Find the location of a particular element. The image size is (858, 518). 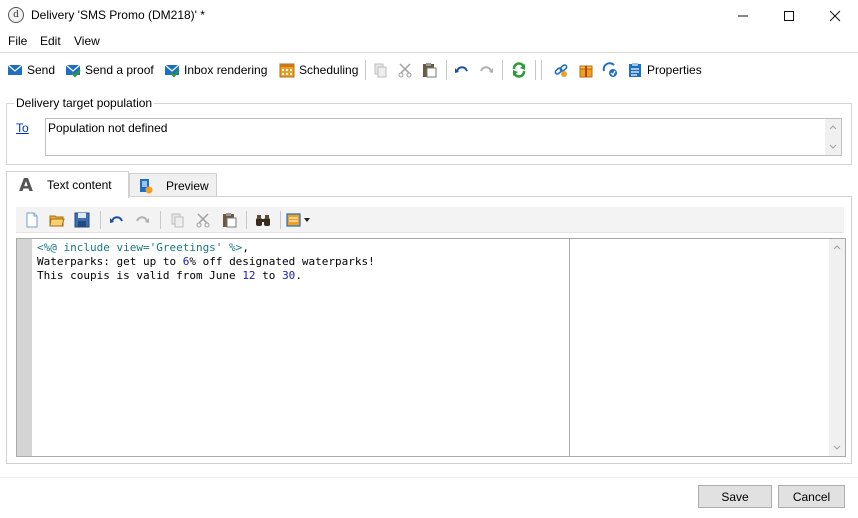

tab-strip: A Text content Preview is located at coordinates (429, 184).